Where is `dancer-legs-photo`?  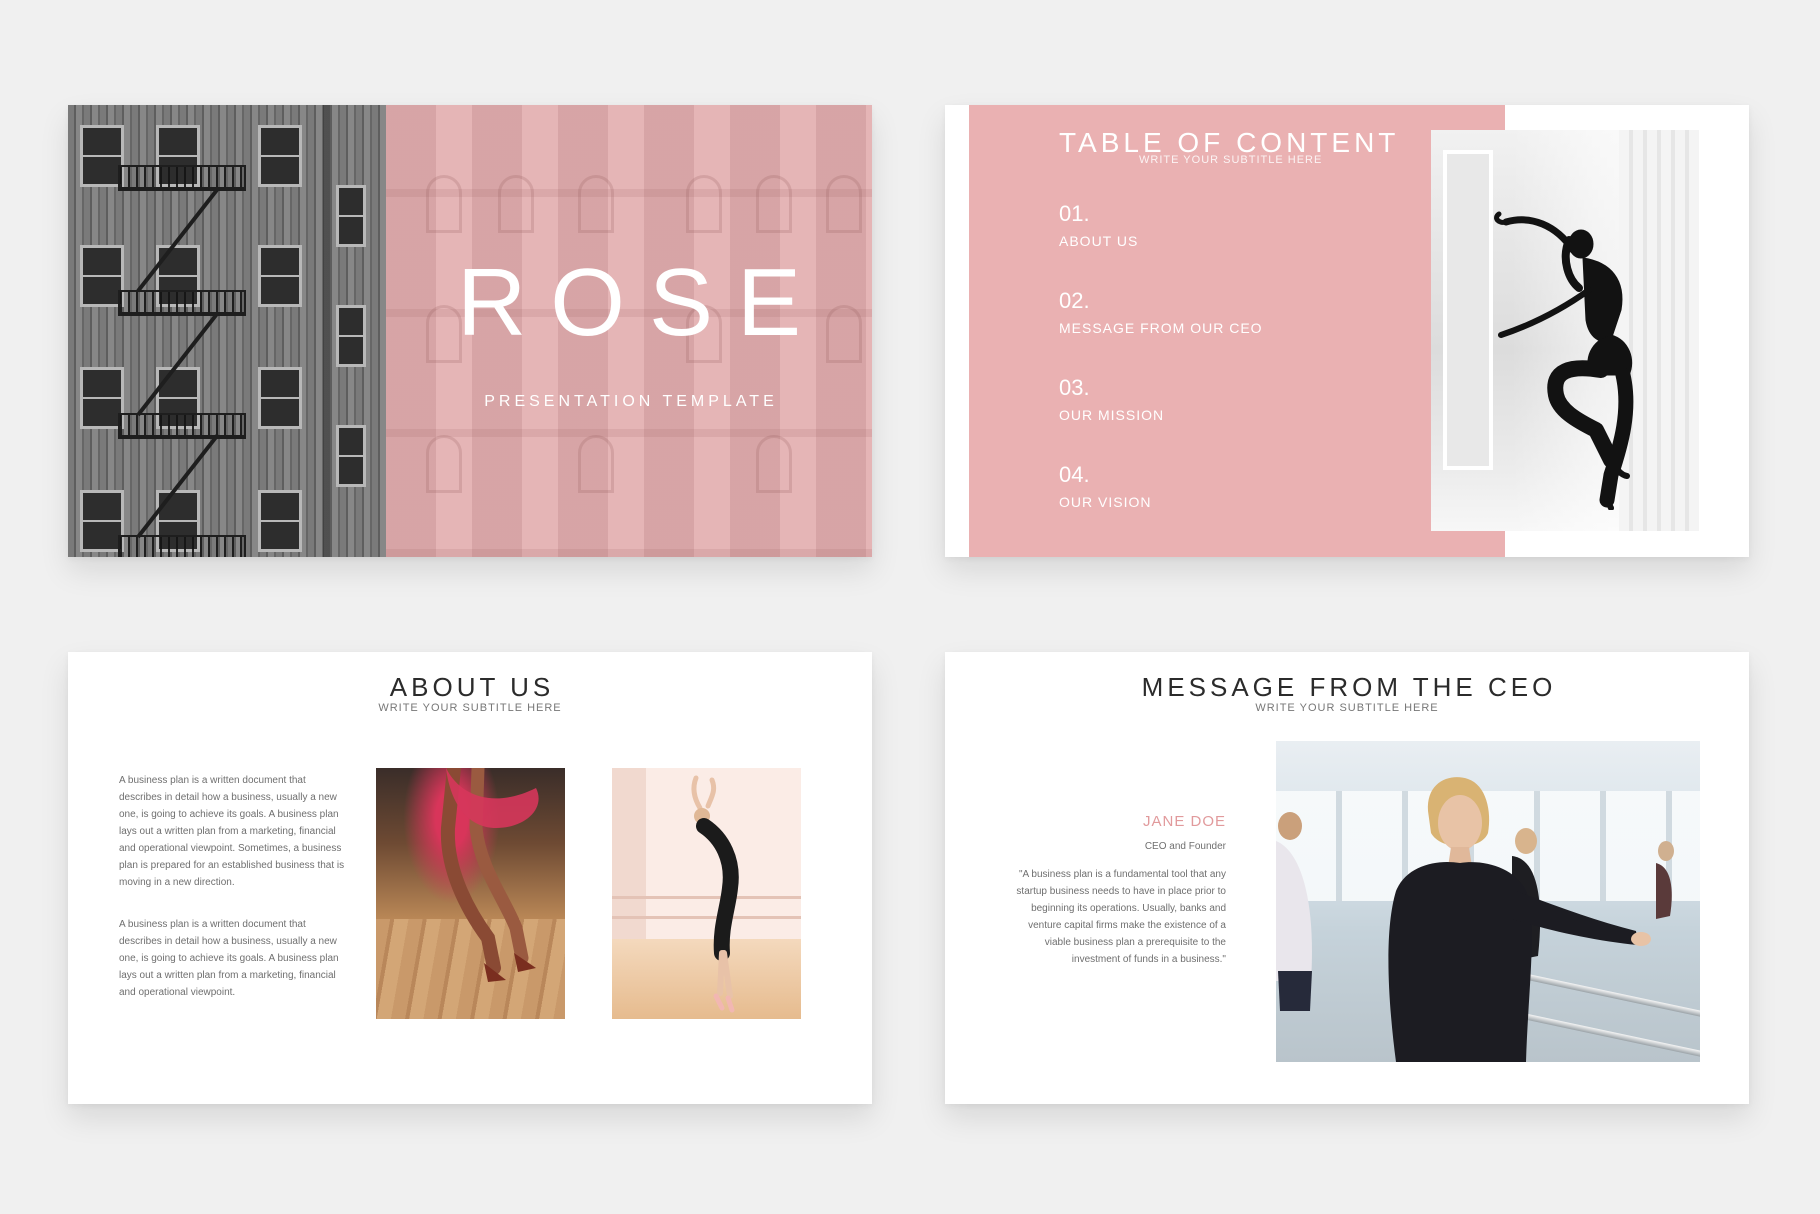 dancer-legs-photo is located at coordinates (470, 893).